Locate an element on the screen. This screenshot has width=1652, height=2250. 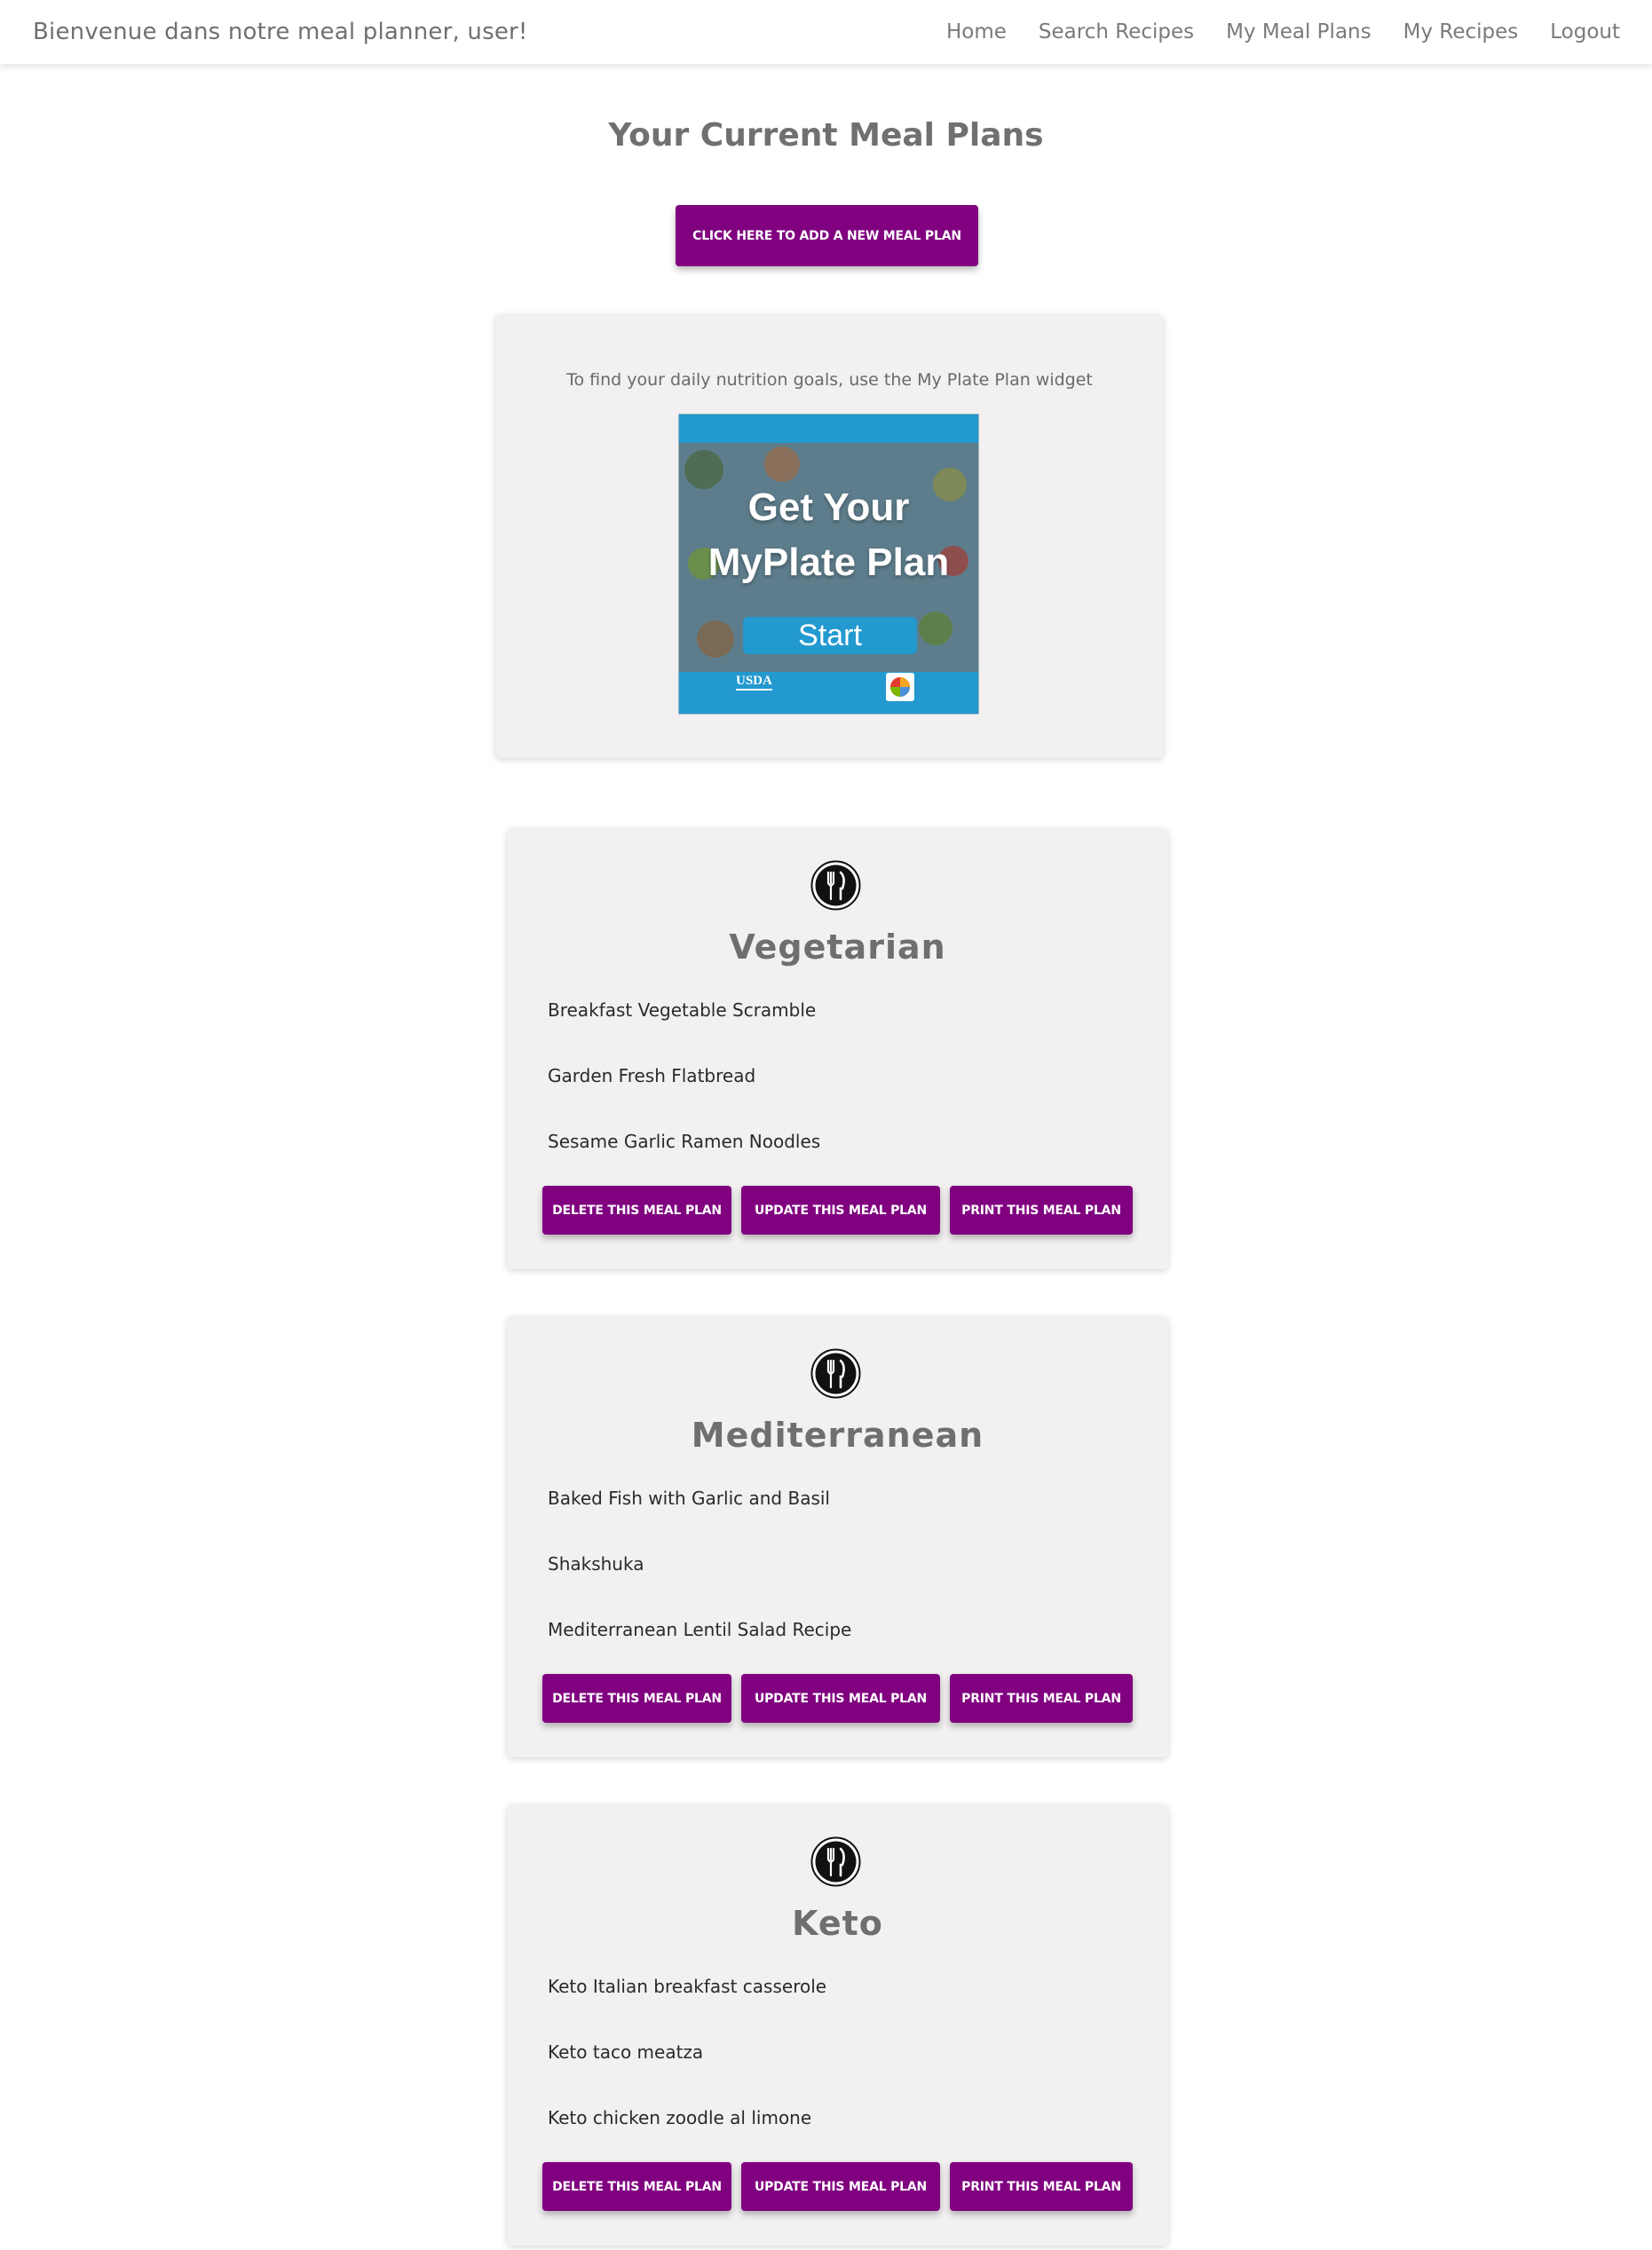
banner-title: Get Your MyPlate Plan is located at coordinates (828, 535).